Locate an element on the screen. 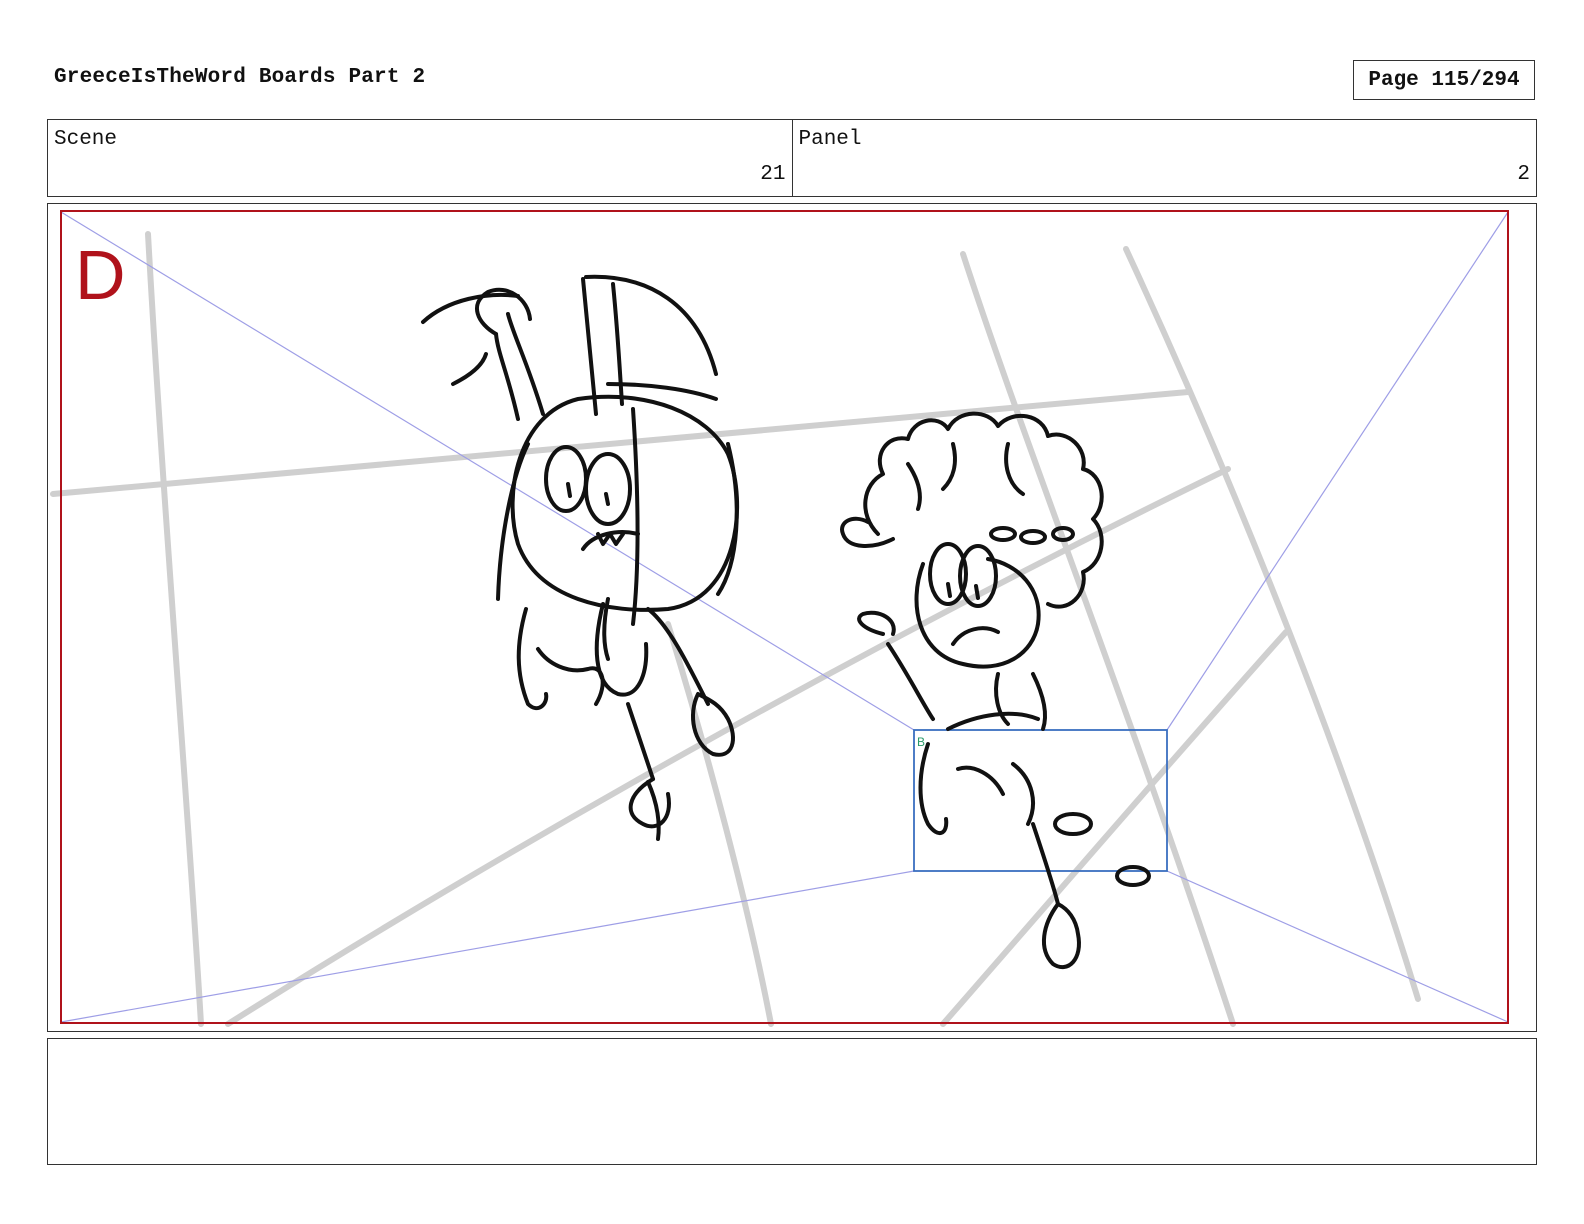 The width and height of the screenshot is (1584, 1224). scene-cell: Scene 21 is located at coordinates (420, 158).